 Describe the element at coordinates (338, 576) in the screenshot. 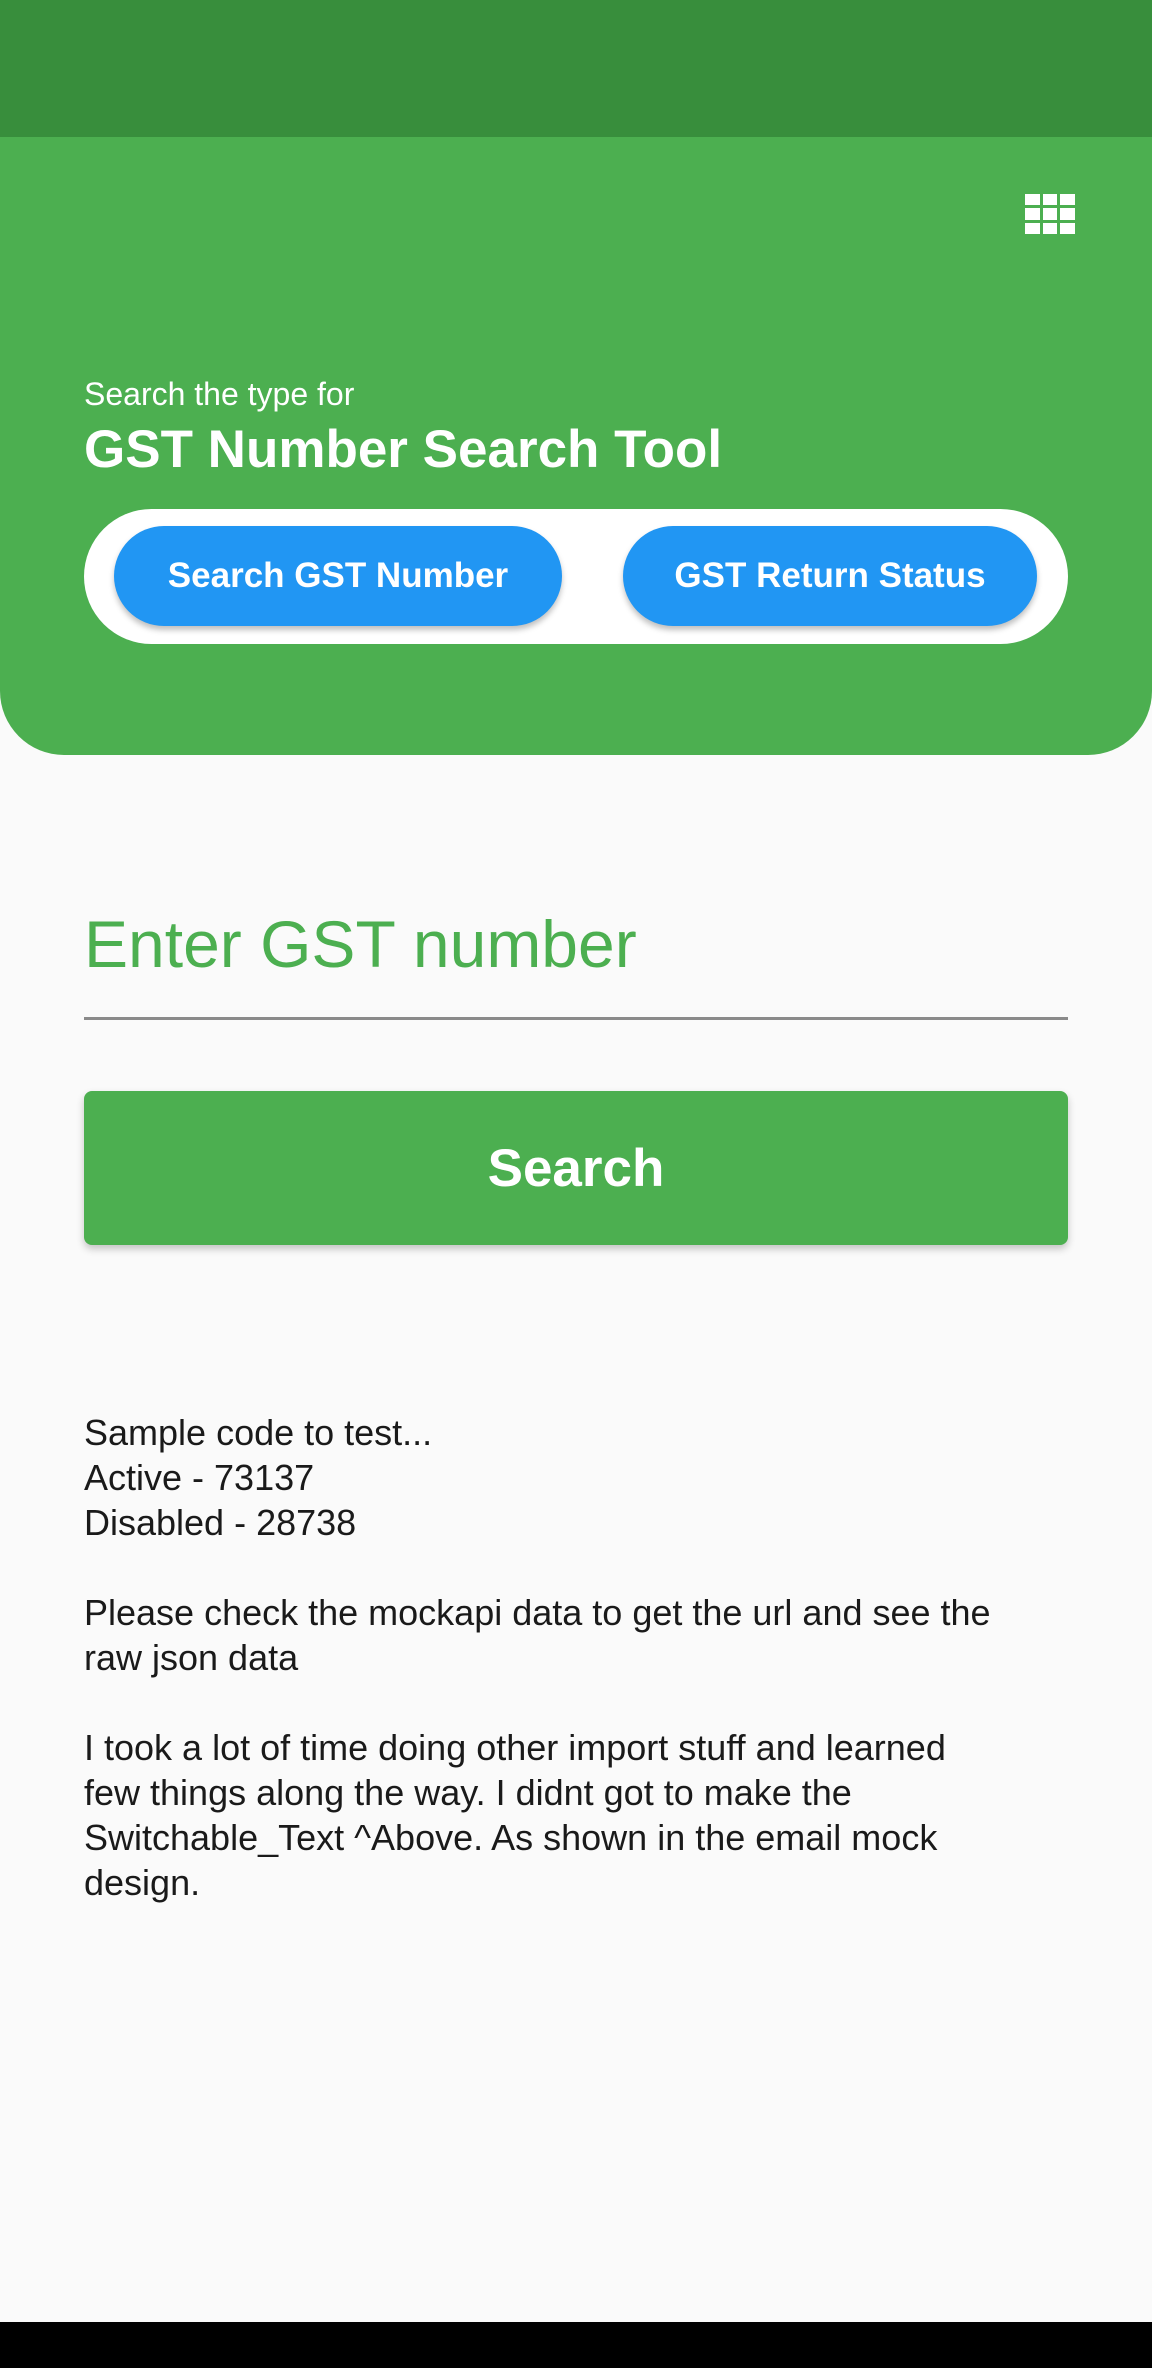

I see `search-gst-number-button: Search GST Number` at that location.